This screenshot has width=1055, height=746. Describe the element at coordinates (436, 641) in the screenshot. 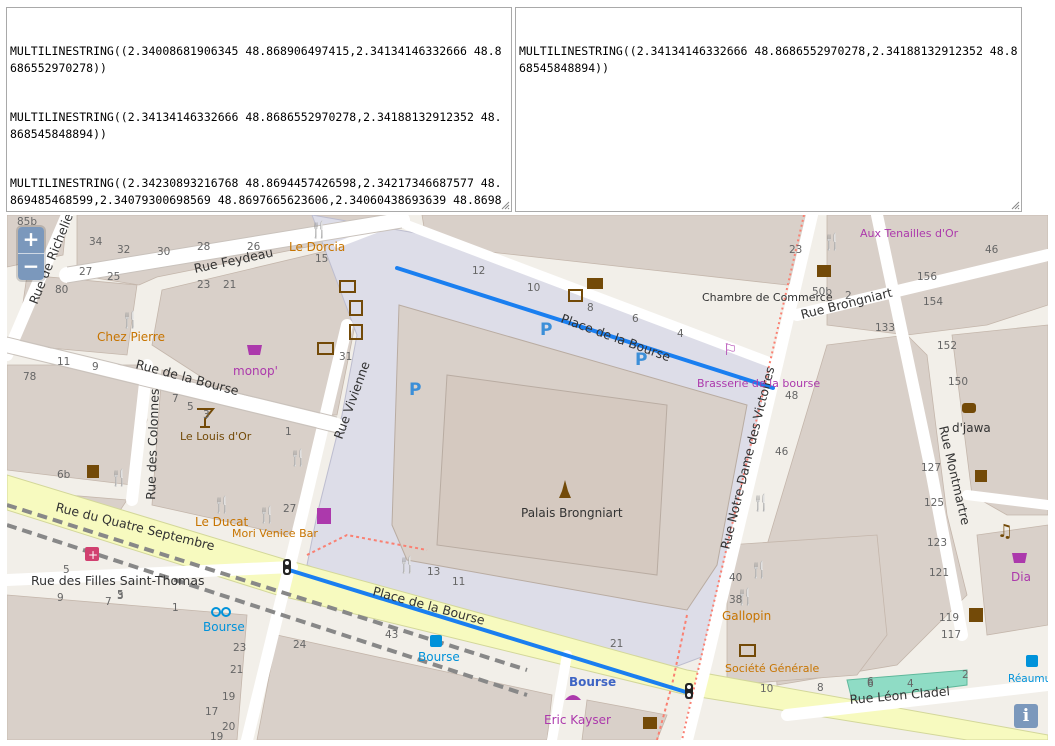

I see `bus-stop-icon` at that location.